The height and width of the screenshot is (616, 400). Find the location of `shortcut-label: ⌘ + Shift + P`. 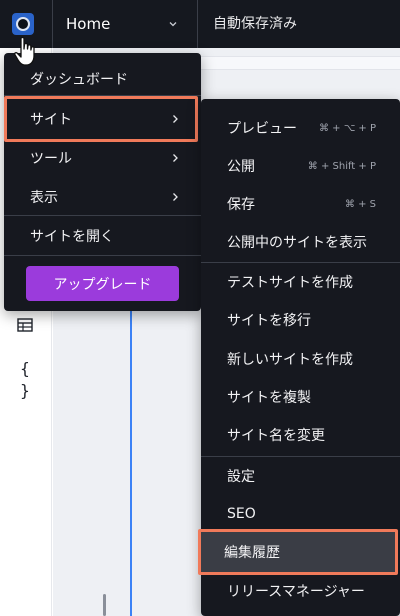

shortcut-label: ⌘ + Shift + P is located at coordinates (341, 166).